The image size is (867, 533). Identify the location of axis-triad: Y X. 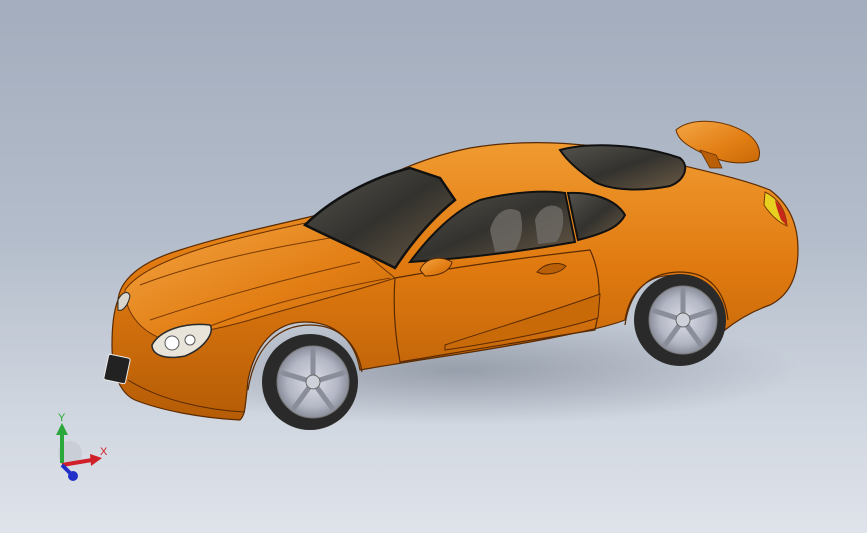
(80, 450).